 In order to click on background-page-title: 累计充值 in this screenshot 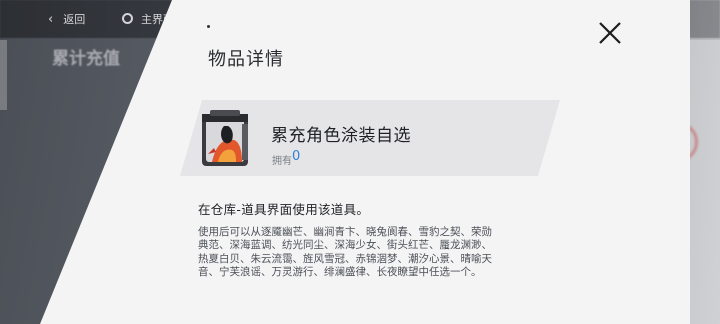, I will do `click(86, 59)`.